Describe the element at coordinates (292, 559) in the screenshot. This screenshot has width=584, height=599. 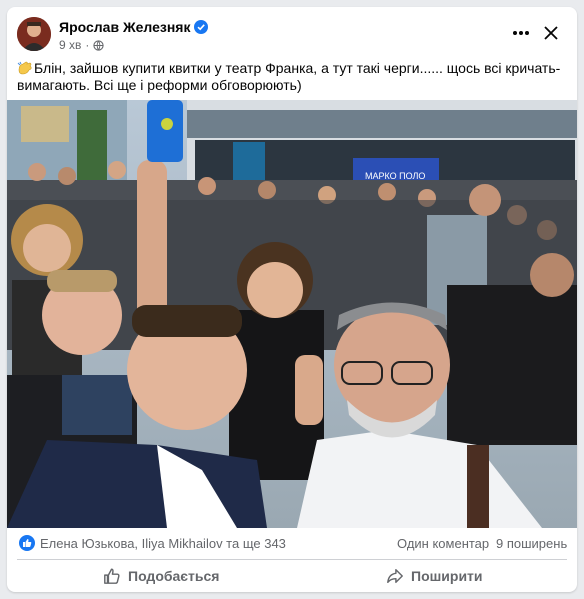
I see `actions-divider` at that location.